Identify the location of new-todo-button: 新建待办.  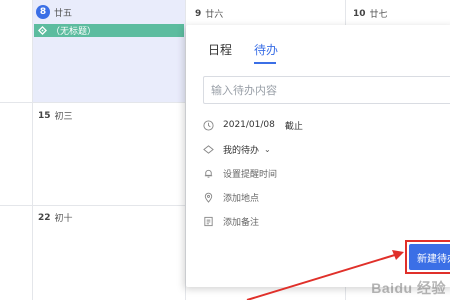
(429, 257).